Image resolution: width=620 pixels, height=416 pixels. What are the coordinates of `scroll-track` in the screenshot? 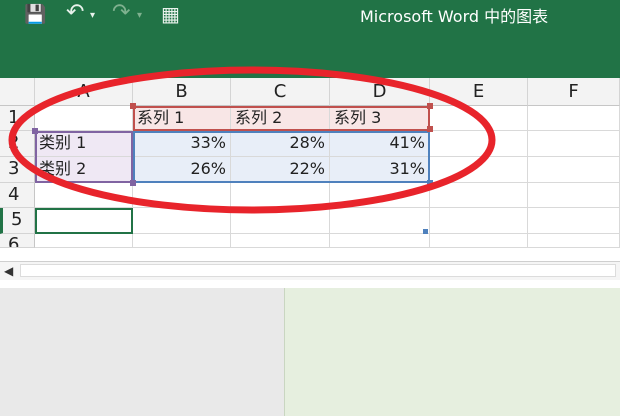 It's located at (318, 270).